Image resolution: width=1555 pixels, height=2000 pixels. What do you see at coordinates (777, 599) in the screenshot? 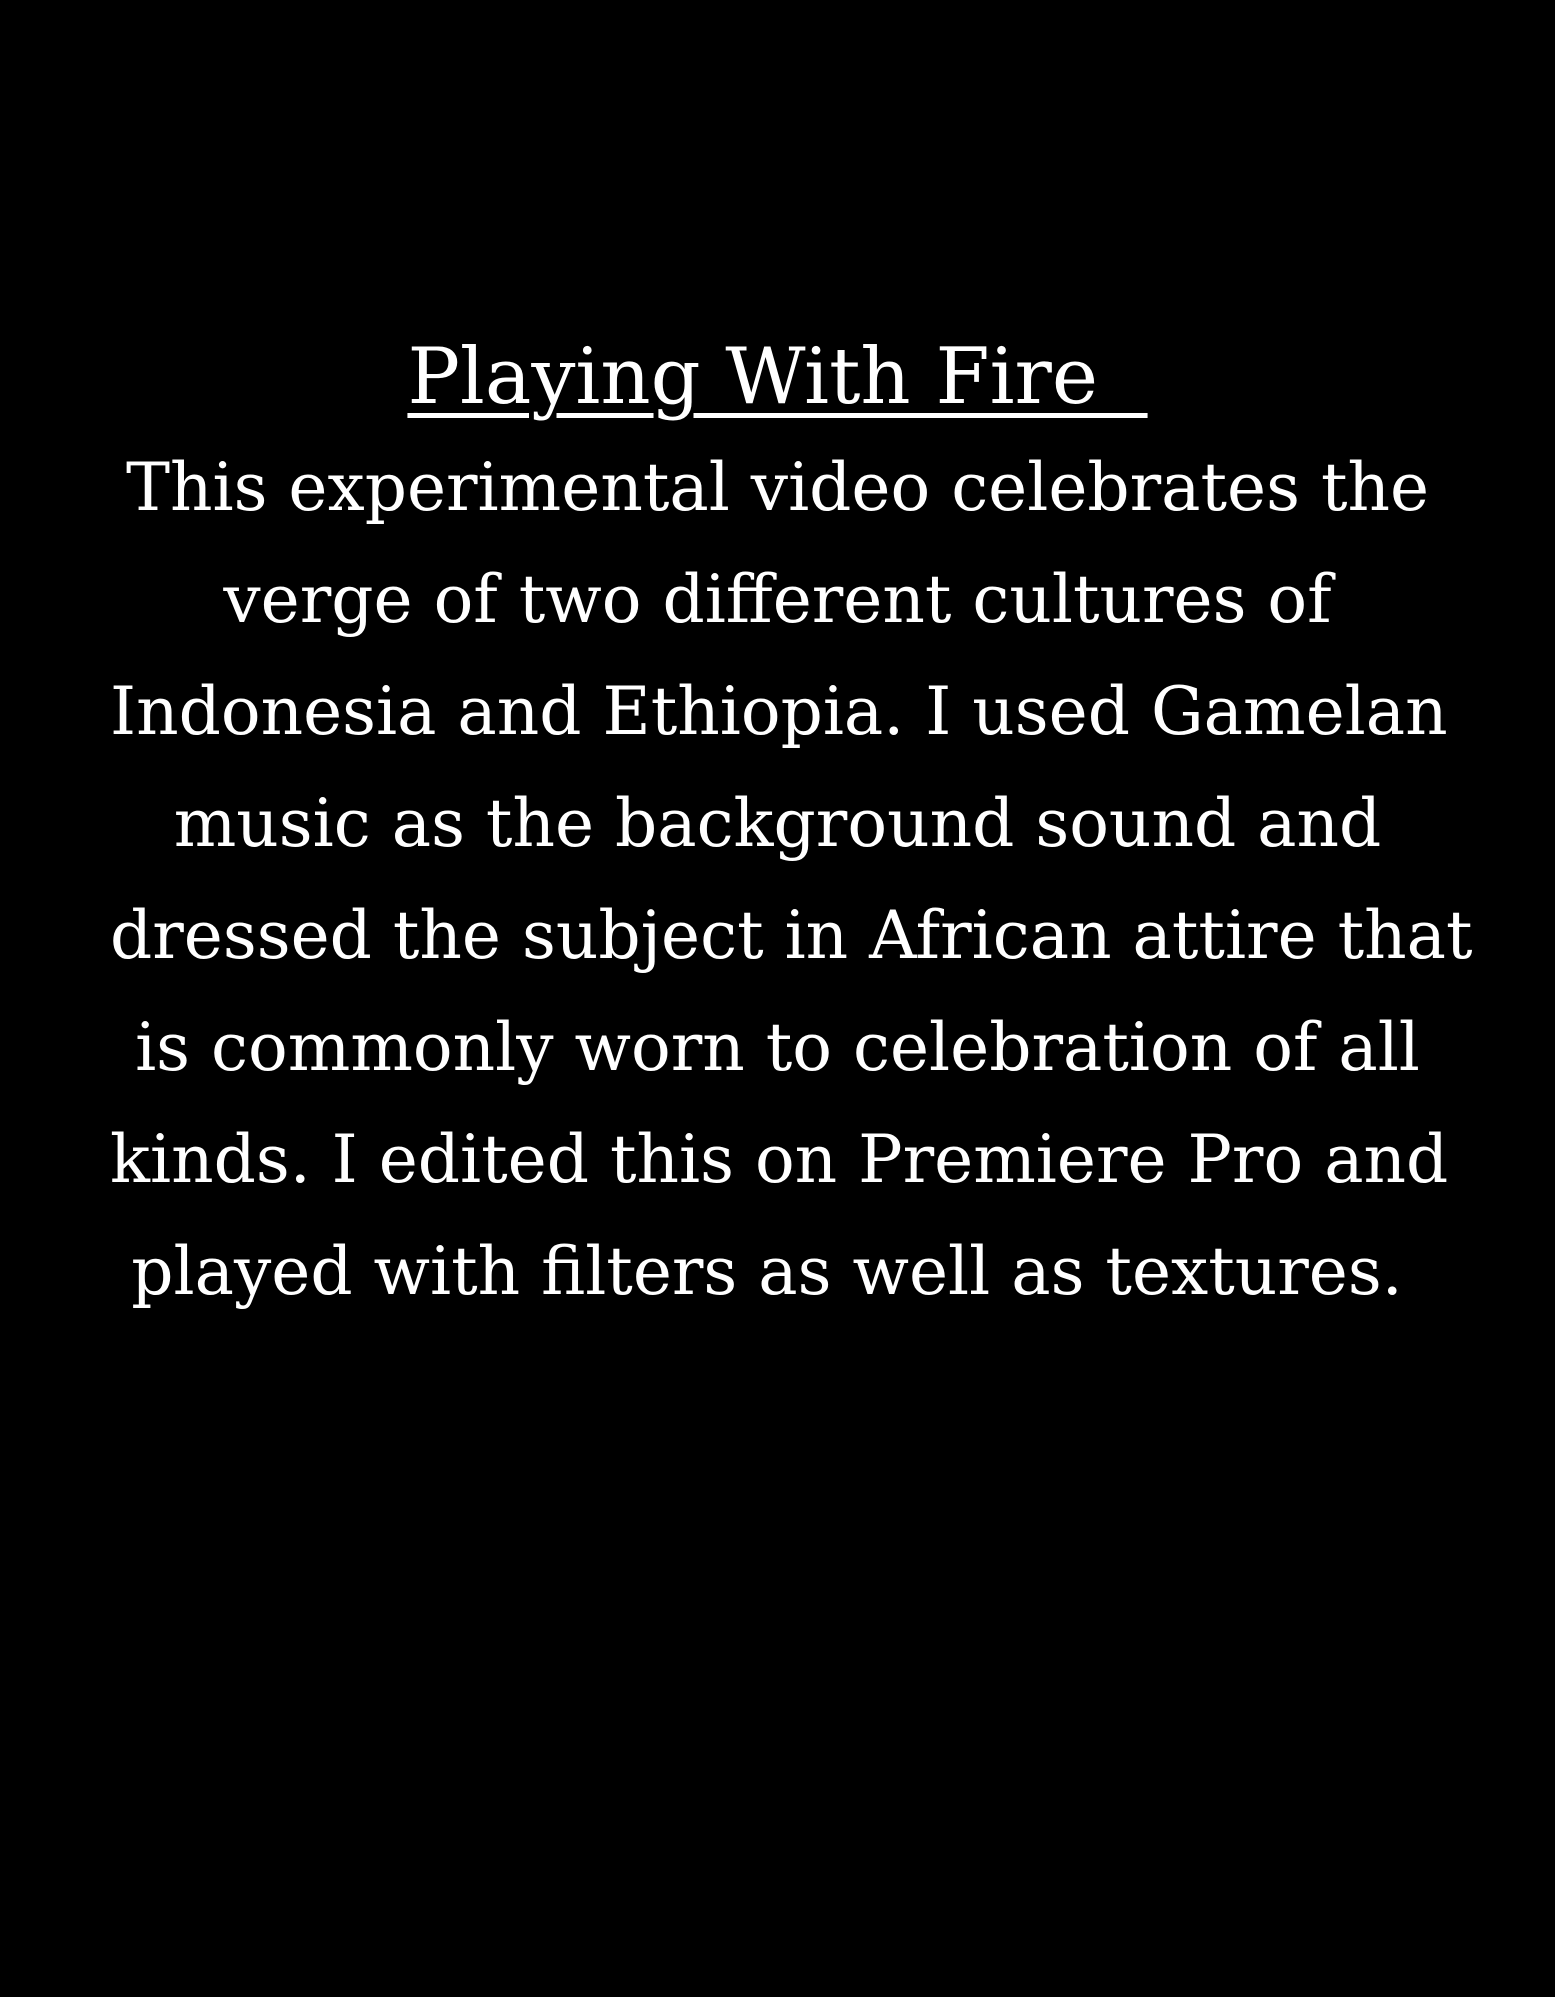
I see `body-line-2: verge of two different cultures of` at bounding box center [777, 599].